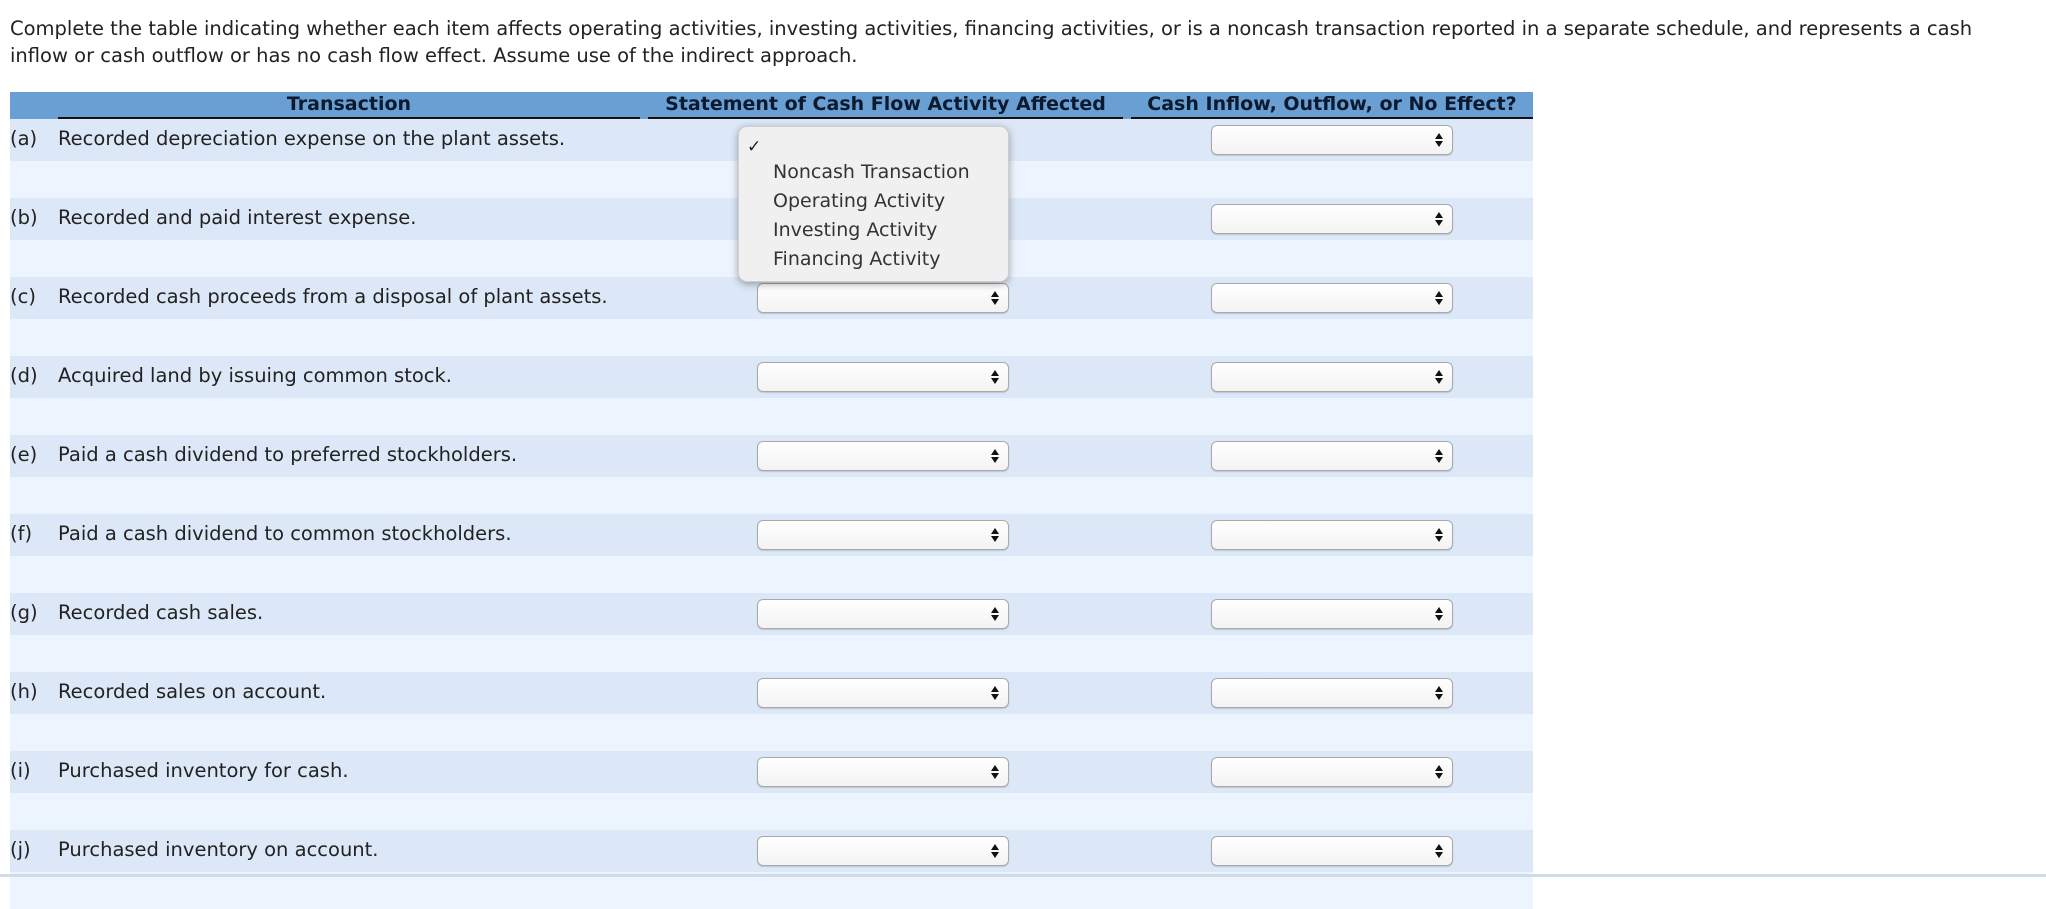 The width and height of the screenshot is (2046, 909). Describe the element at coordinates (24, 612) in the screenshot. I see `row-label: (g)` at that location.